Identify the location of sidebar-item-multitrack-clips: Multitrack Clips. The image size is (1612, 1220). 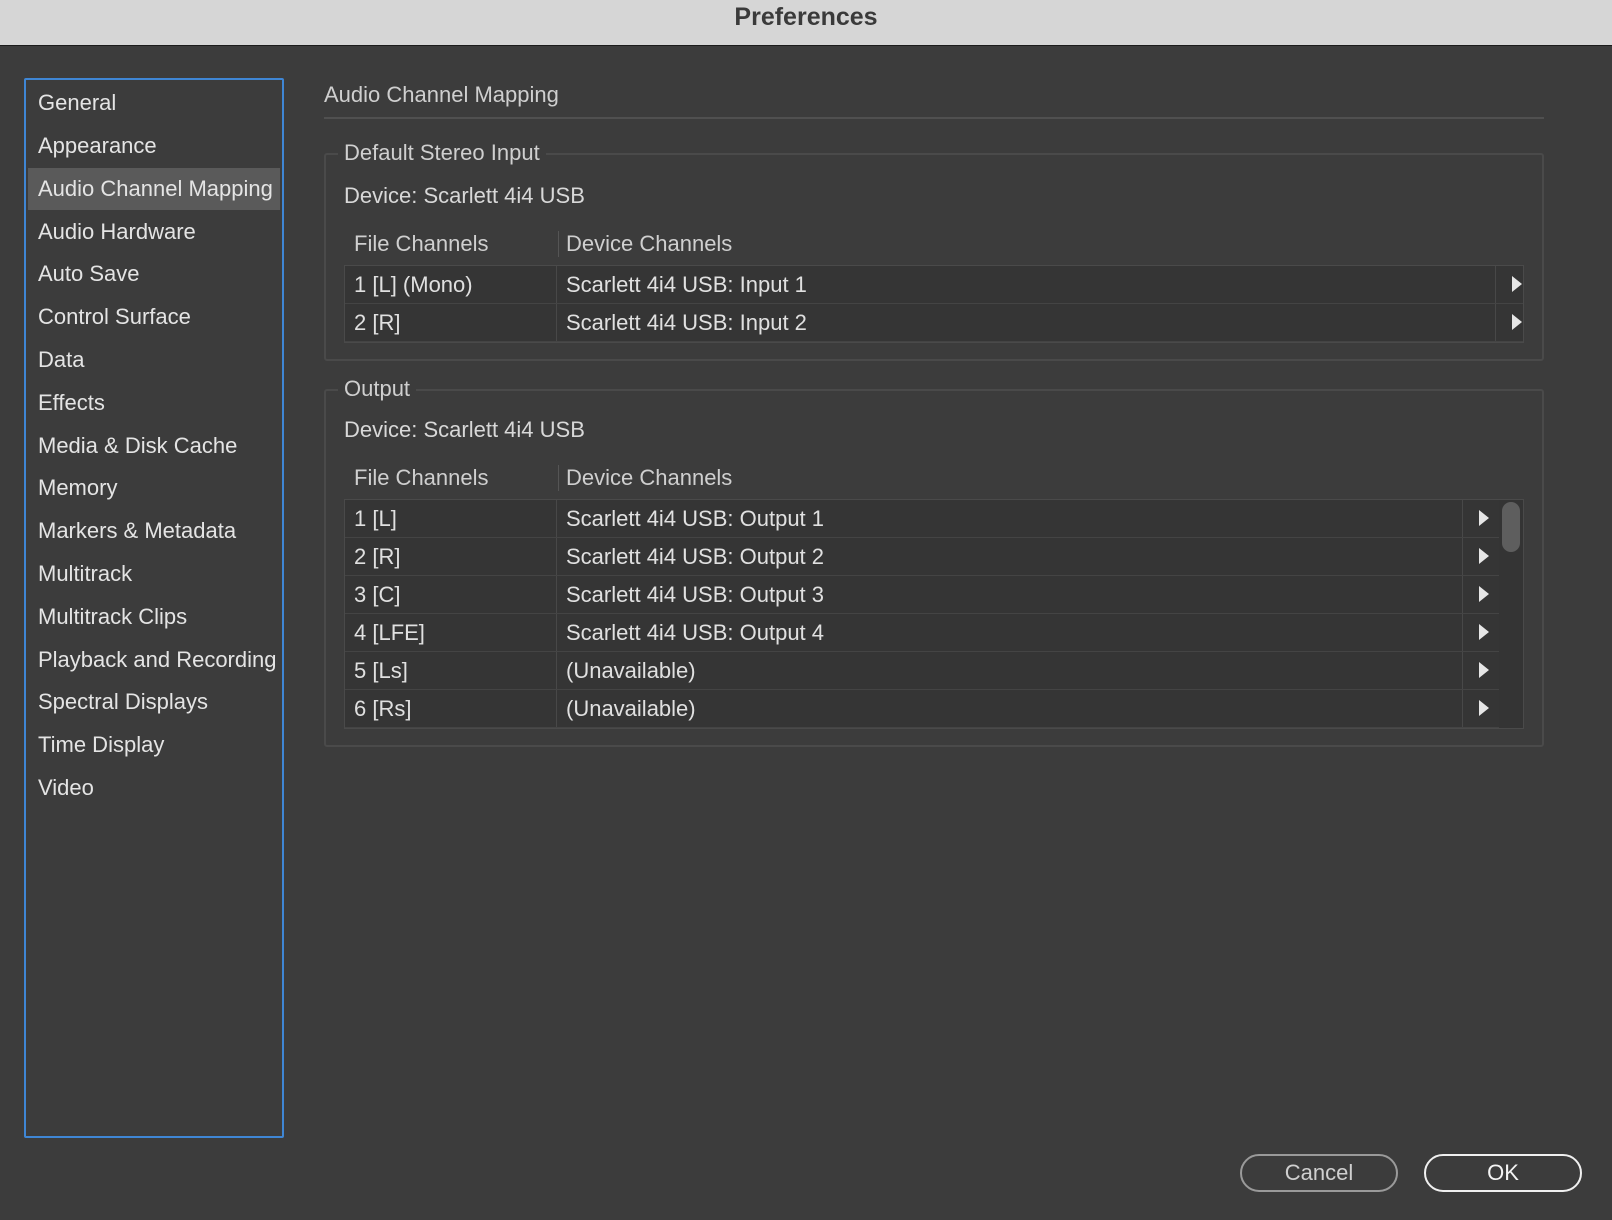
(154, 617).